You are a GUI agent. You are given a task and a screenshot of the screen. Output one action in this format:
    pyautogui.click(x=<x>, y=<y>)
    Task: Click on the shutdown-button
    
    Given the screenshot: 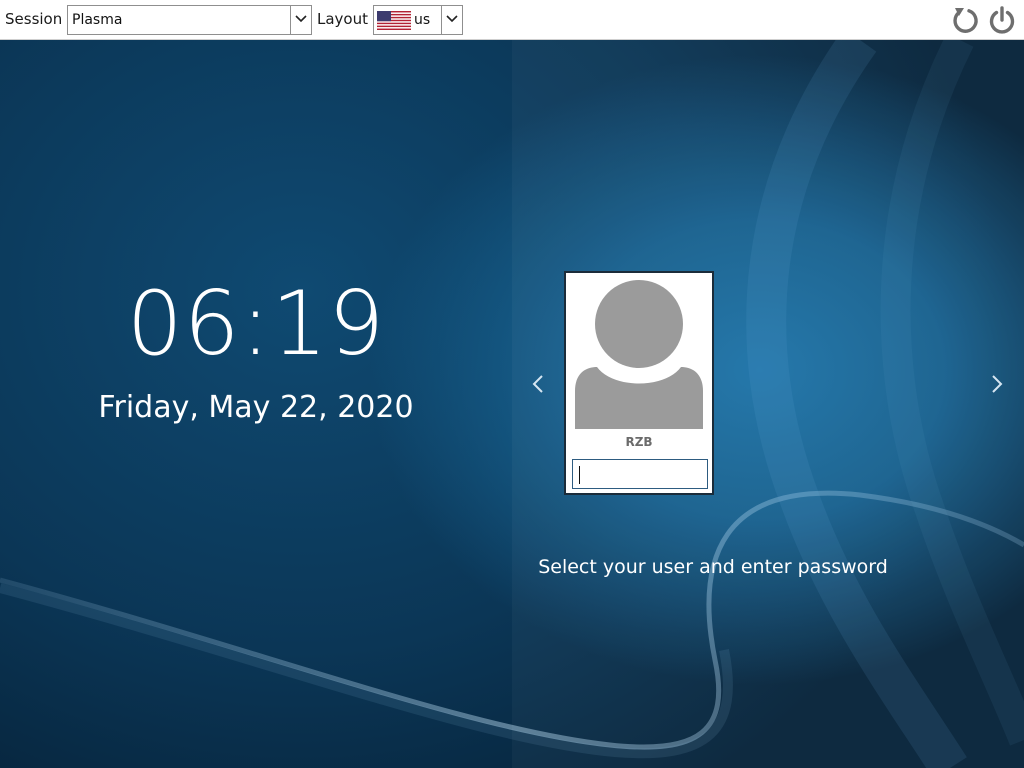 What is the action you would take?
    pyautogui.click(x=1002, y=20)
    